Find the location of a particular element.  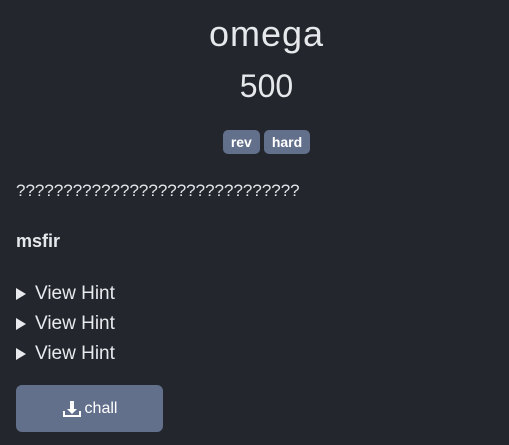

hint-toggle-1: View Hint is located at coordinates (65, 294).